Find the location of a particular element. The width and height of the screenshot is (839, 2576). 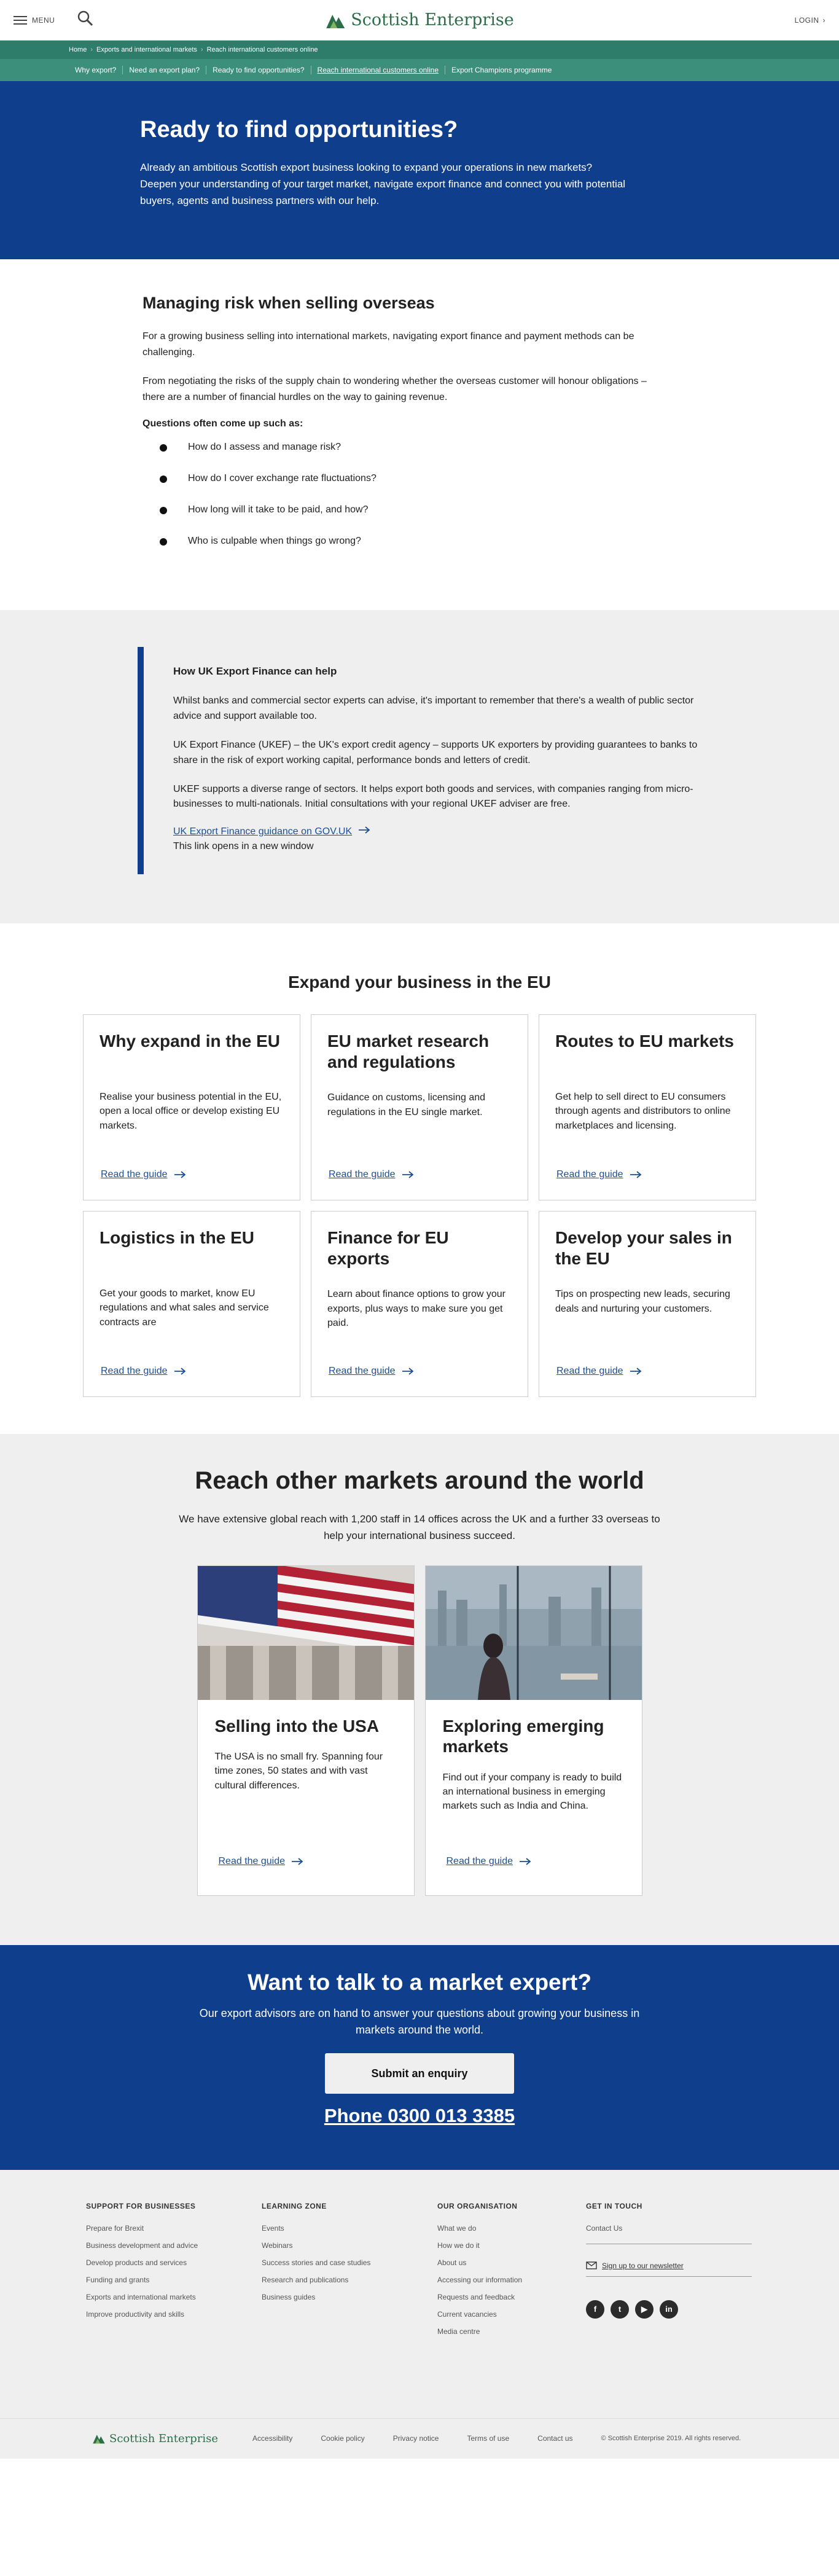

footer-link: Contact Us is located at coordinates (674, 2228).